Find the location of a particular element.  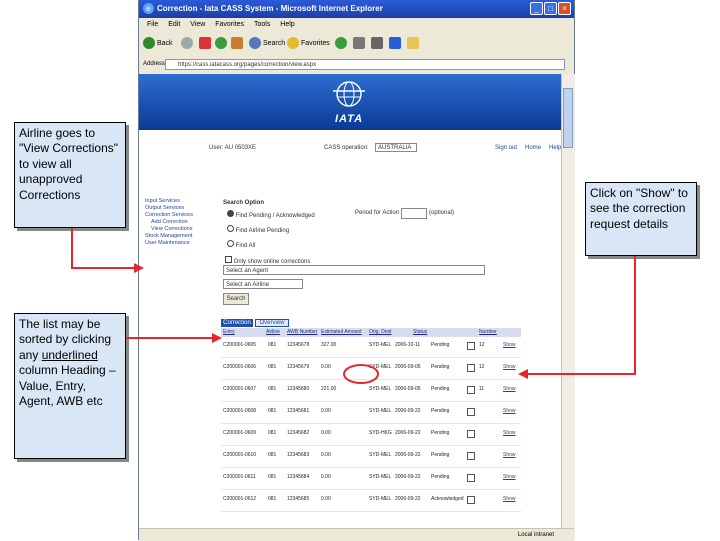

search-submit-button: Search is located at coordinates (236, 299).